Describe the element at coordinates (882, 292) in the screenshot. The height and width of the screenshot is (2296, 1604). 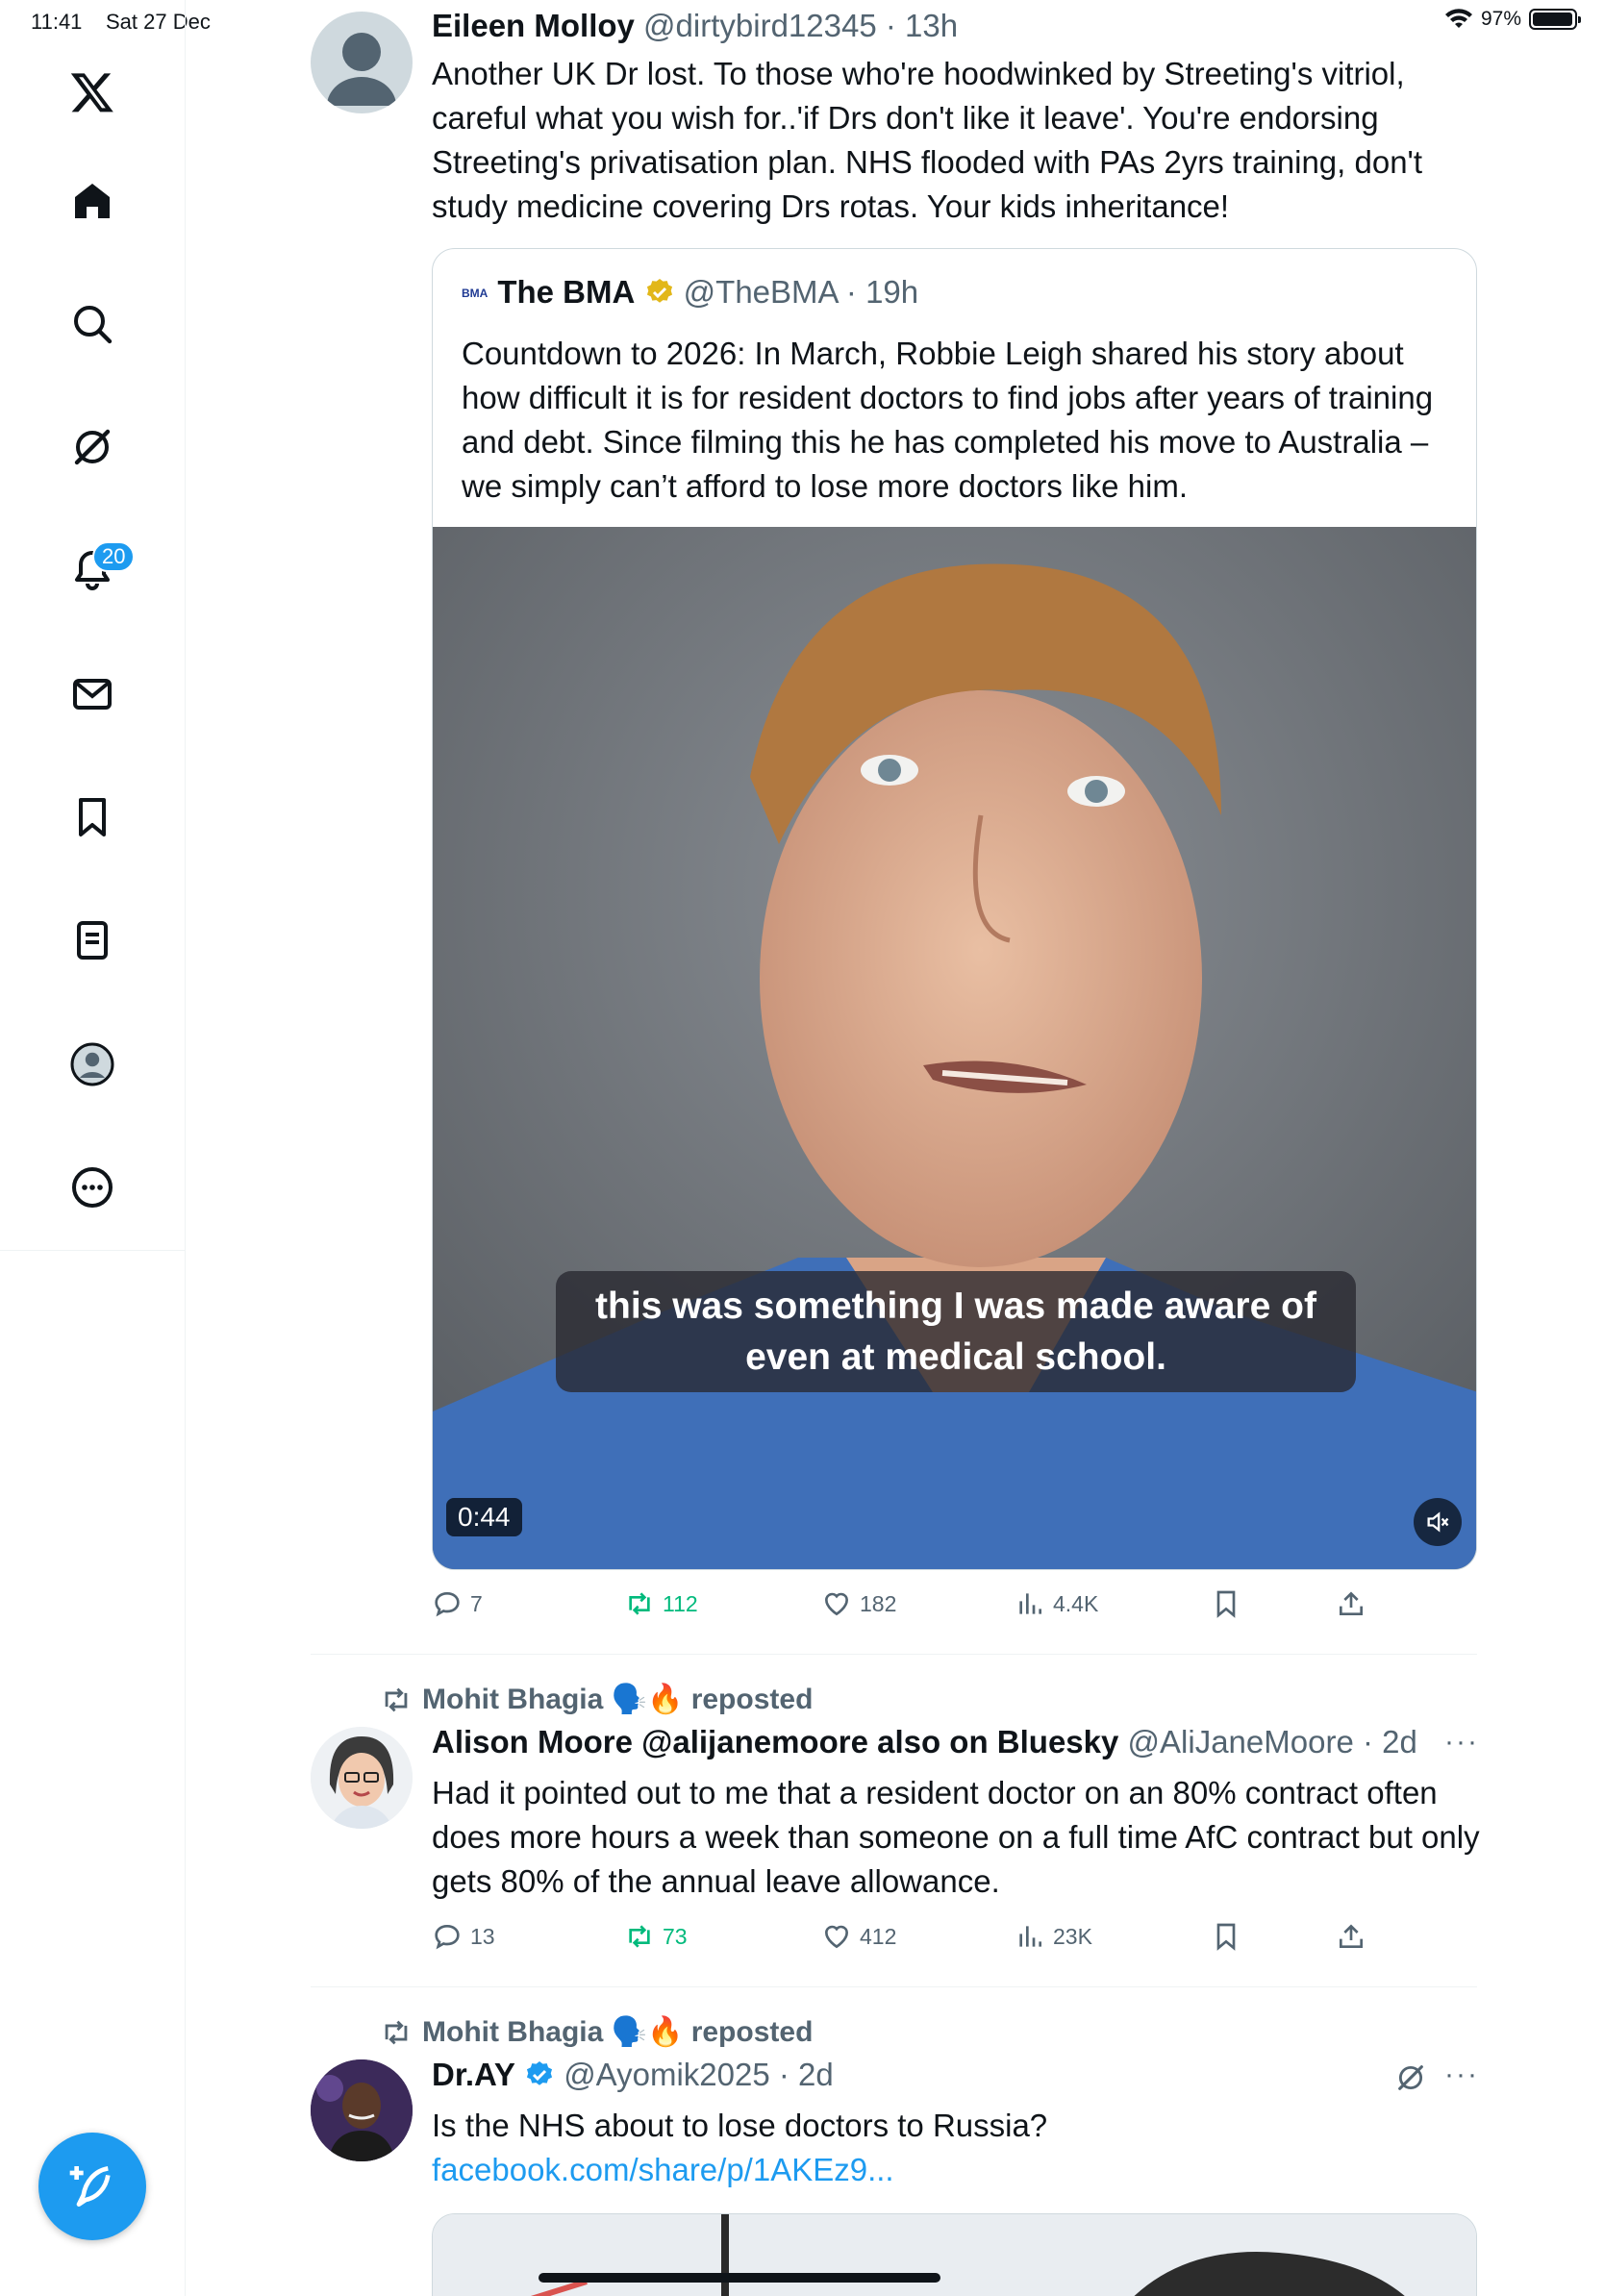
I see `quote-time: · 19h` at that location.